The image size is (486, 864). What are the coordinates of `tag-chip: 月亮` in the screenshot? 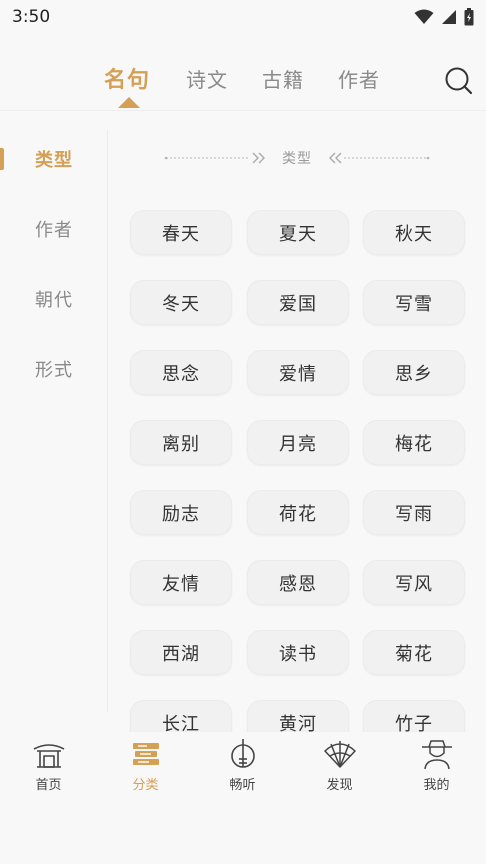 It's located at (298, 442).